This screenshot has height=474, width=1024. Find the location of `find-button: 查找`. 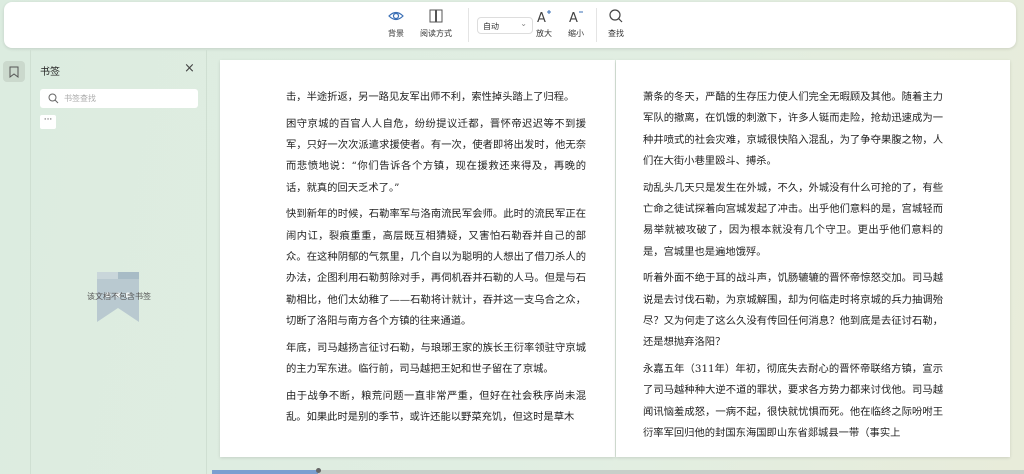

find-button: 查找 is located at coordinates (616, 23).